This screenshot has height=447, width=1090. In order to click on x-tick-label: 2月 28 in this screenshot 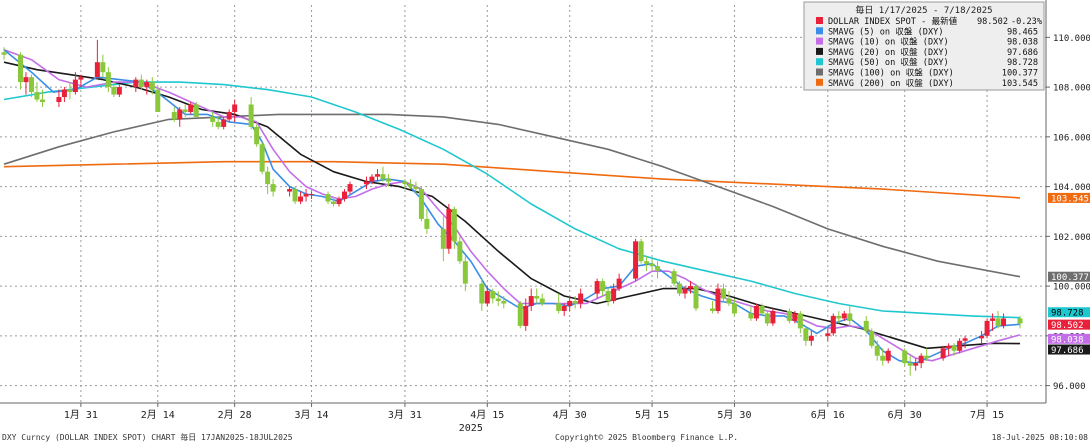, I will do `click(235, 415)`.